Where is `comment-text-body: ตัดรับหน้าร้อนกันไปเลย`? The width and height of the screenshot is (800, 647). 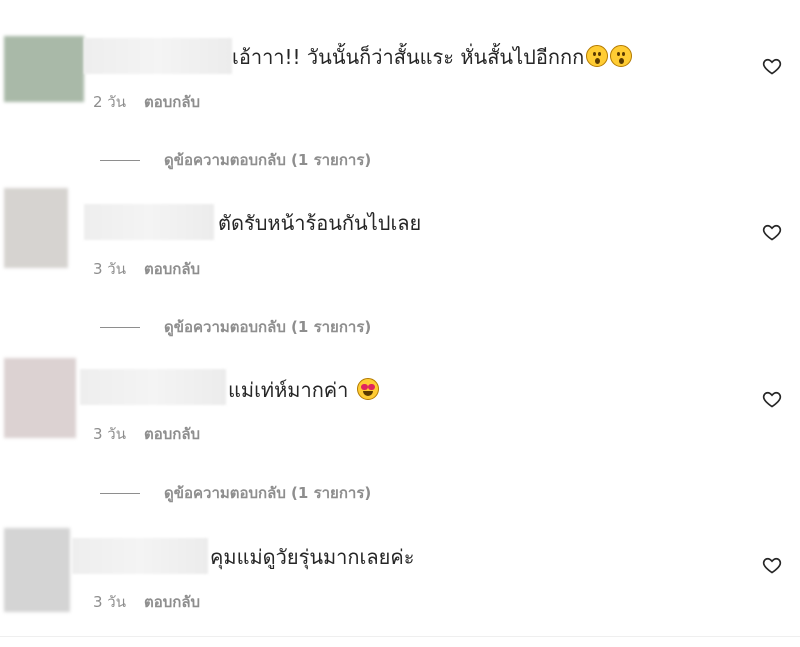
comment-text-body: ตัดรับหน้าร้อนกันไปเลย is located at coordinates (320, 223).